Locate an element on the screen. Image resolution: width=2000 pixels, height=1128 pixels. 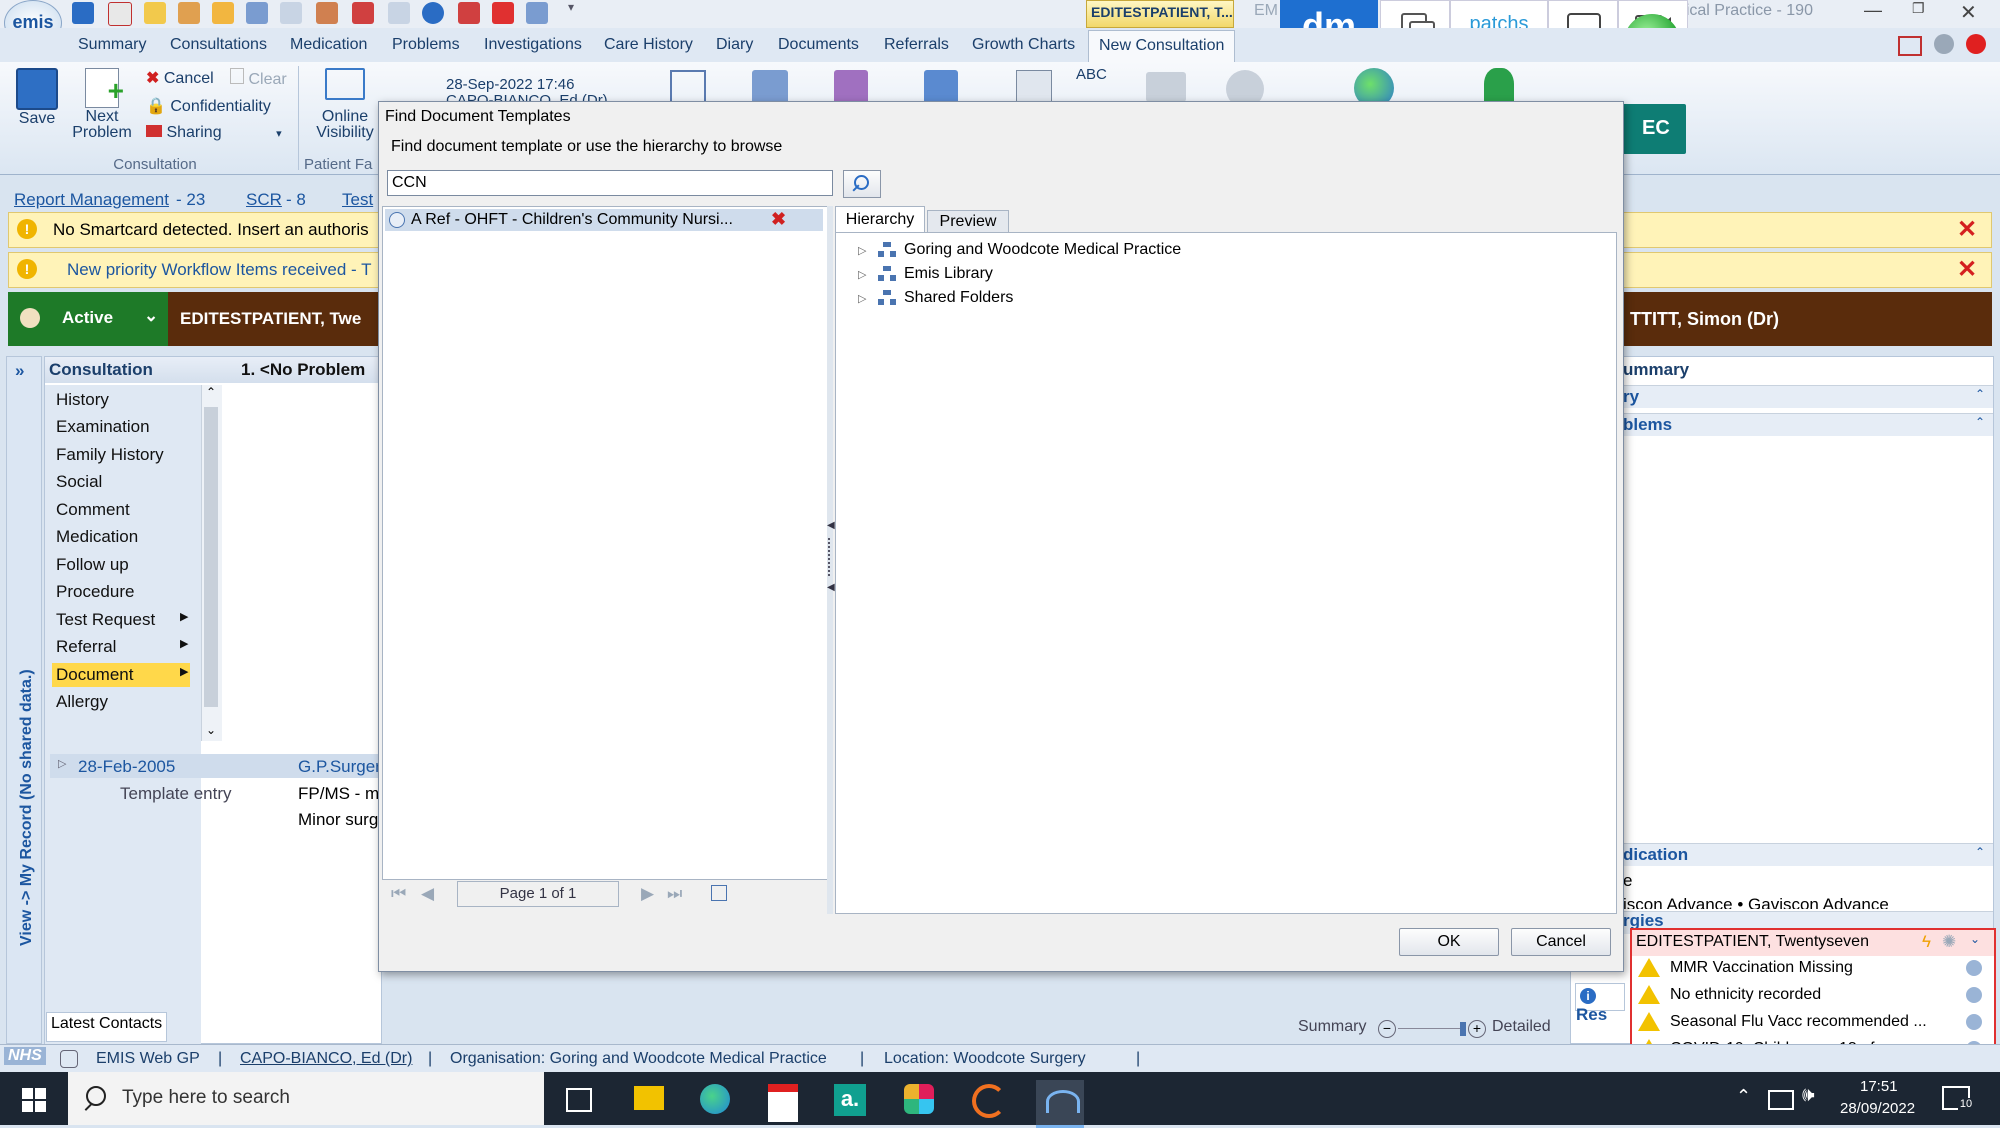
save-button: Save is located at coordinates (37, 98).